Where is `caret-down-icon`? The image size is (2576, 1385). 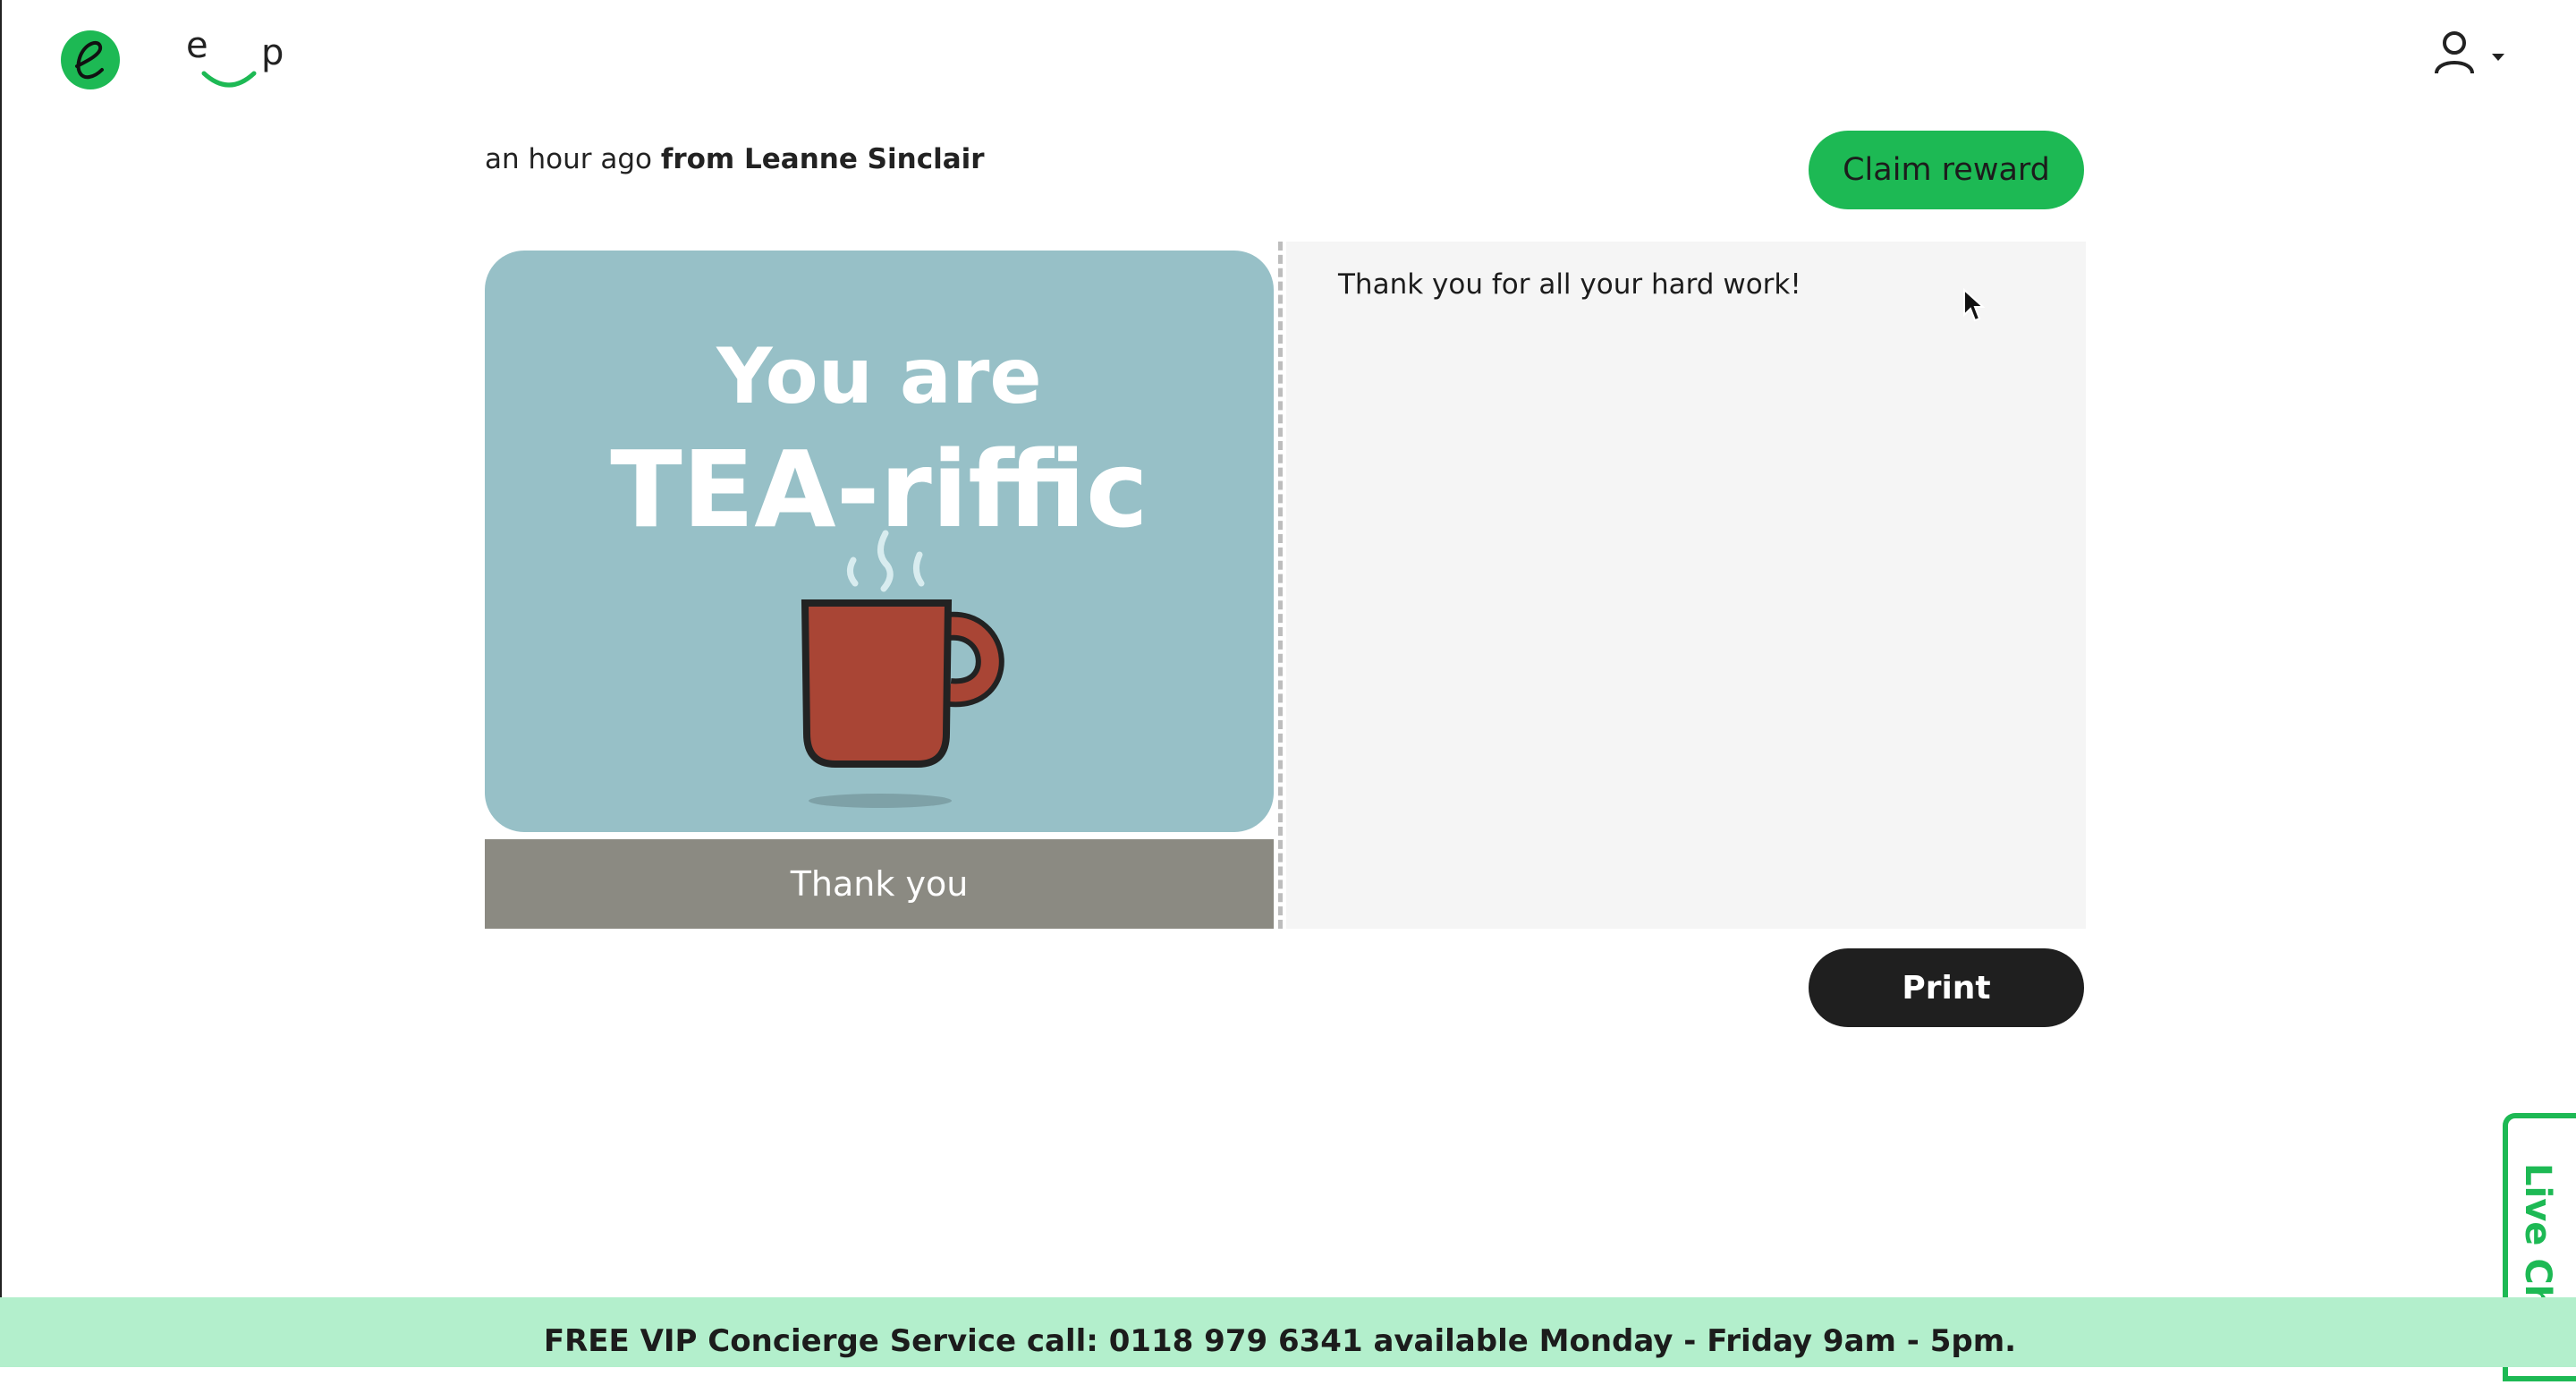
caret-down-icon is located at coordinates (2498, 57).